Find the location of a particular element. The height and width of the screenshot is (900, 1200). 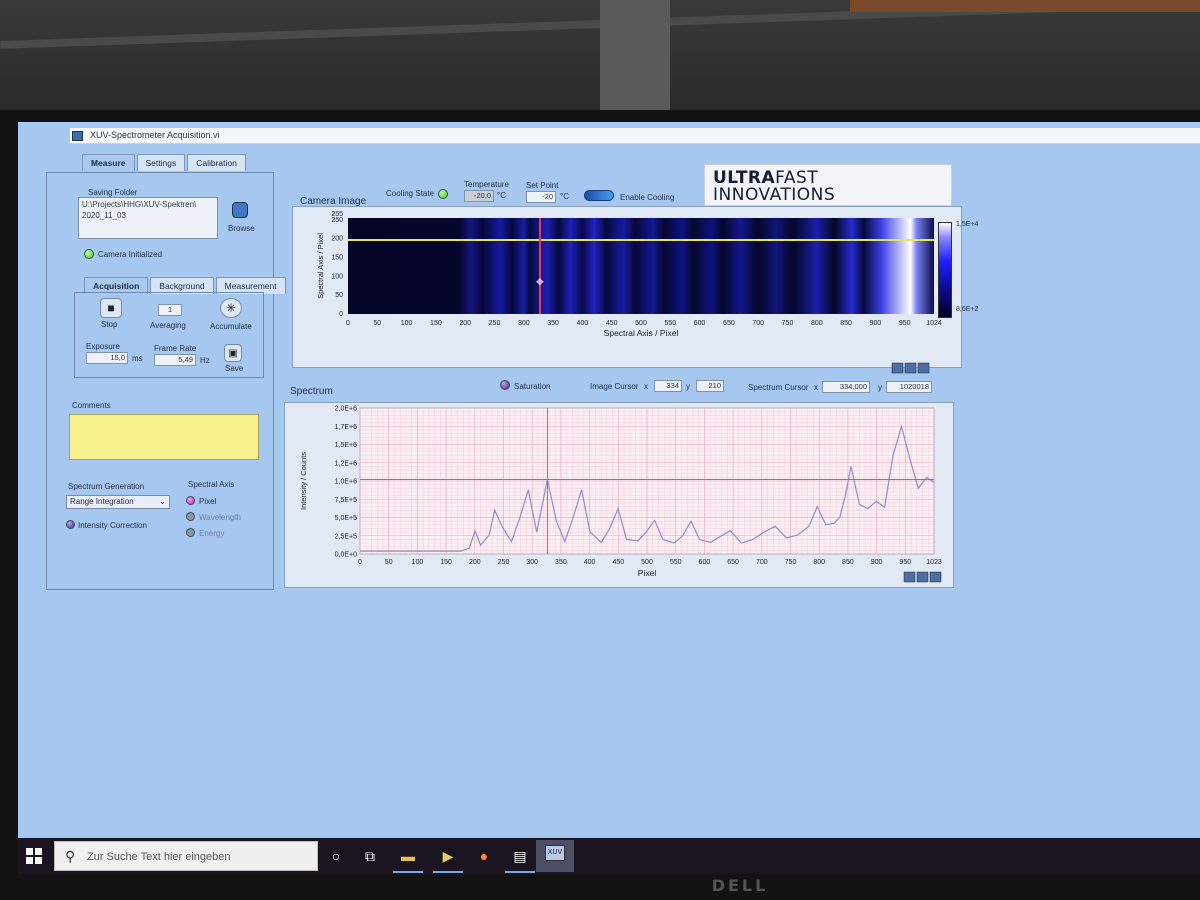

ceiling-pipe is located at coordinates (1025, 6).